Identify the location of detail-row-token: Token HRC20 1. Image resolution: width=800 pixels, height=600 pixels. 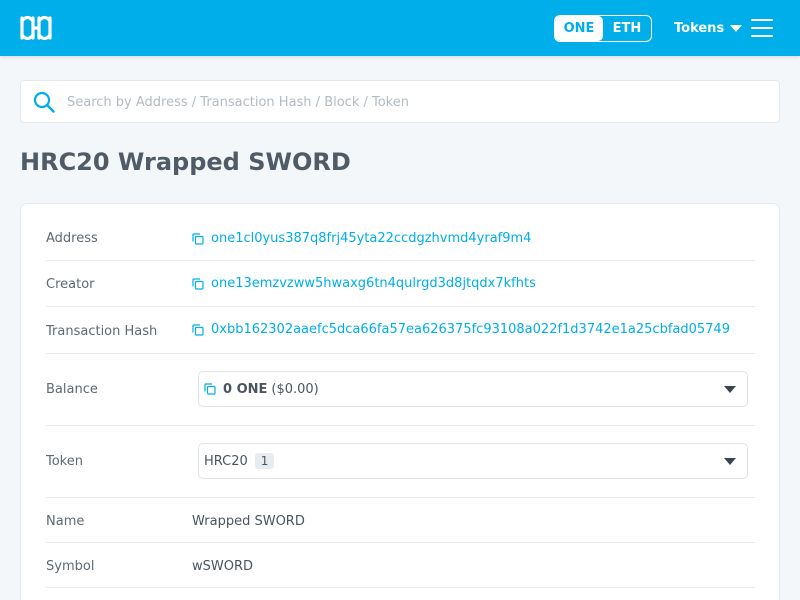
(400, 462).